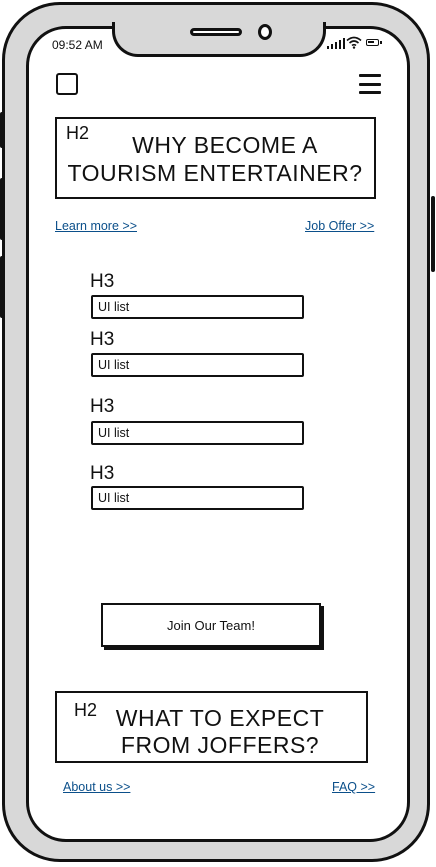 This screenshot has height=867, width=436. Describe the element at coordinates (96, 226) in the screenshot. I see `learn-more-link: Learn more >>` at that location.